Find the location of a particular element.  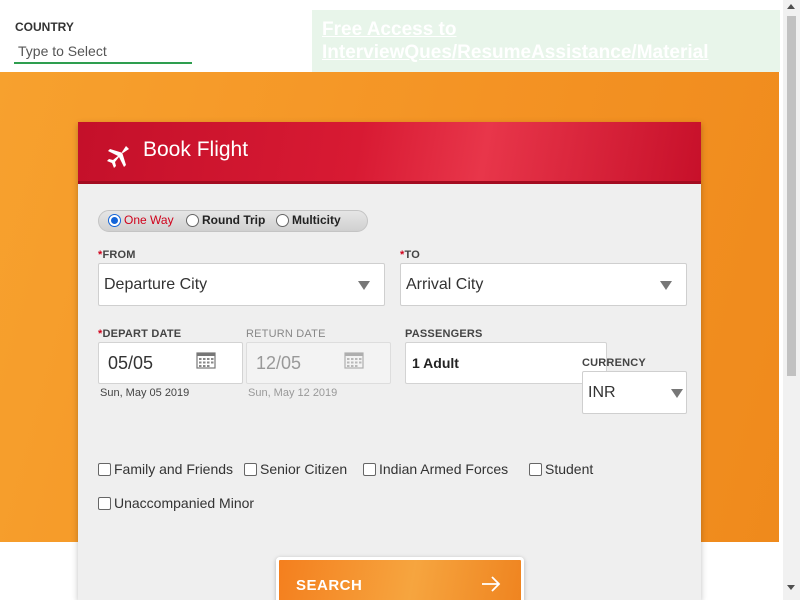

currency-select: INR is located at coordinates (634, 392).